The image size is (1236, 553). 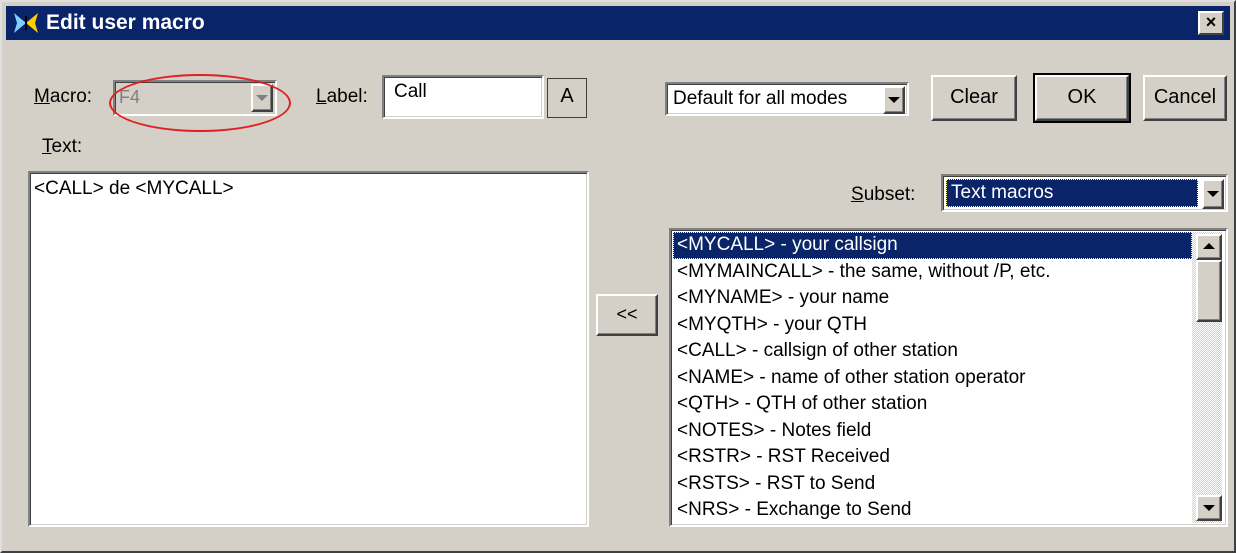 What do you see at coordinates (932, 457) in the screenshot?
I see `list-item: <RSTR> - RST Received` at bounding box center [932, 457].